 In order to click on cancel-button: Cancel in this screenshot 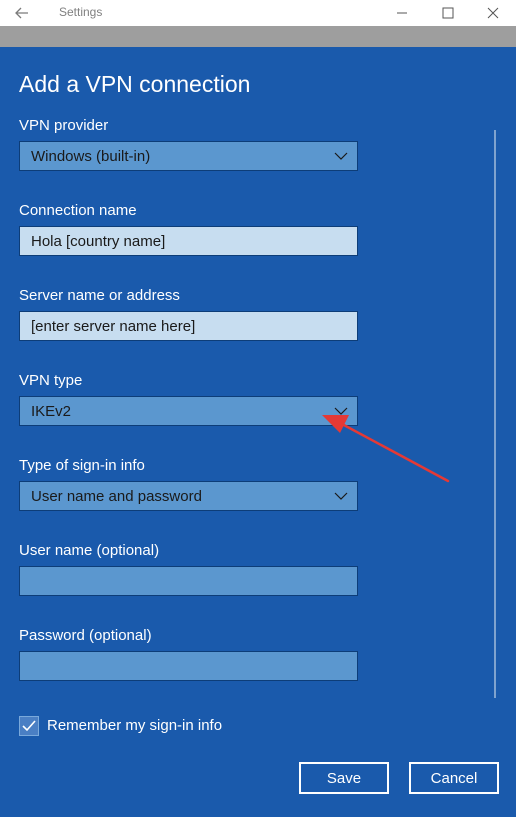, I will do `click(454, 778)`.